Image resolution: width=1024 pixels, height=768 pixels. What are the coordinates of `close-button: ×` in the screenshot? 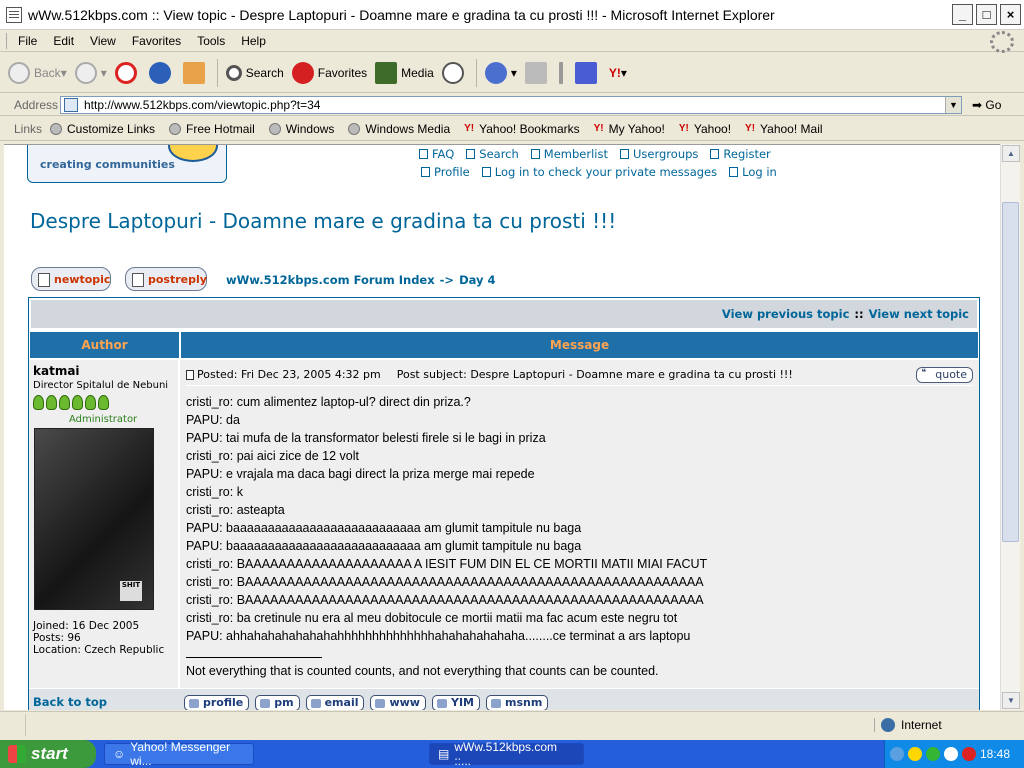 It's located at (1010, 14).